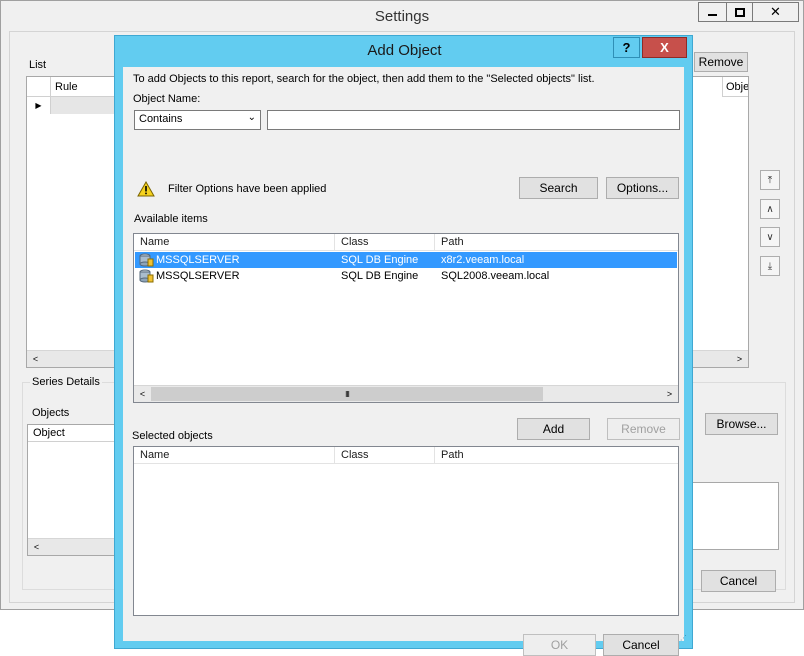  What do you see at coordinates (247, 189) in the screenshot?
I see `filter-message: Filter Options have been applied` at bounding box center [247, 189].